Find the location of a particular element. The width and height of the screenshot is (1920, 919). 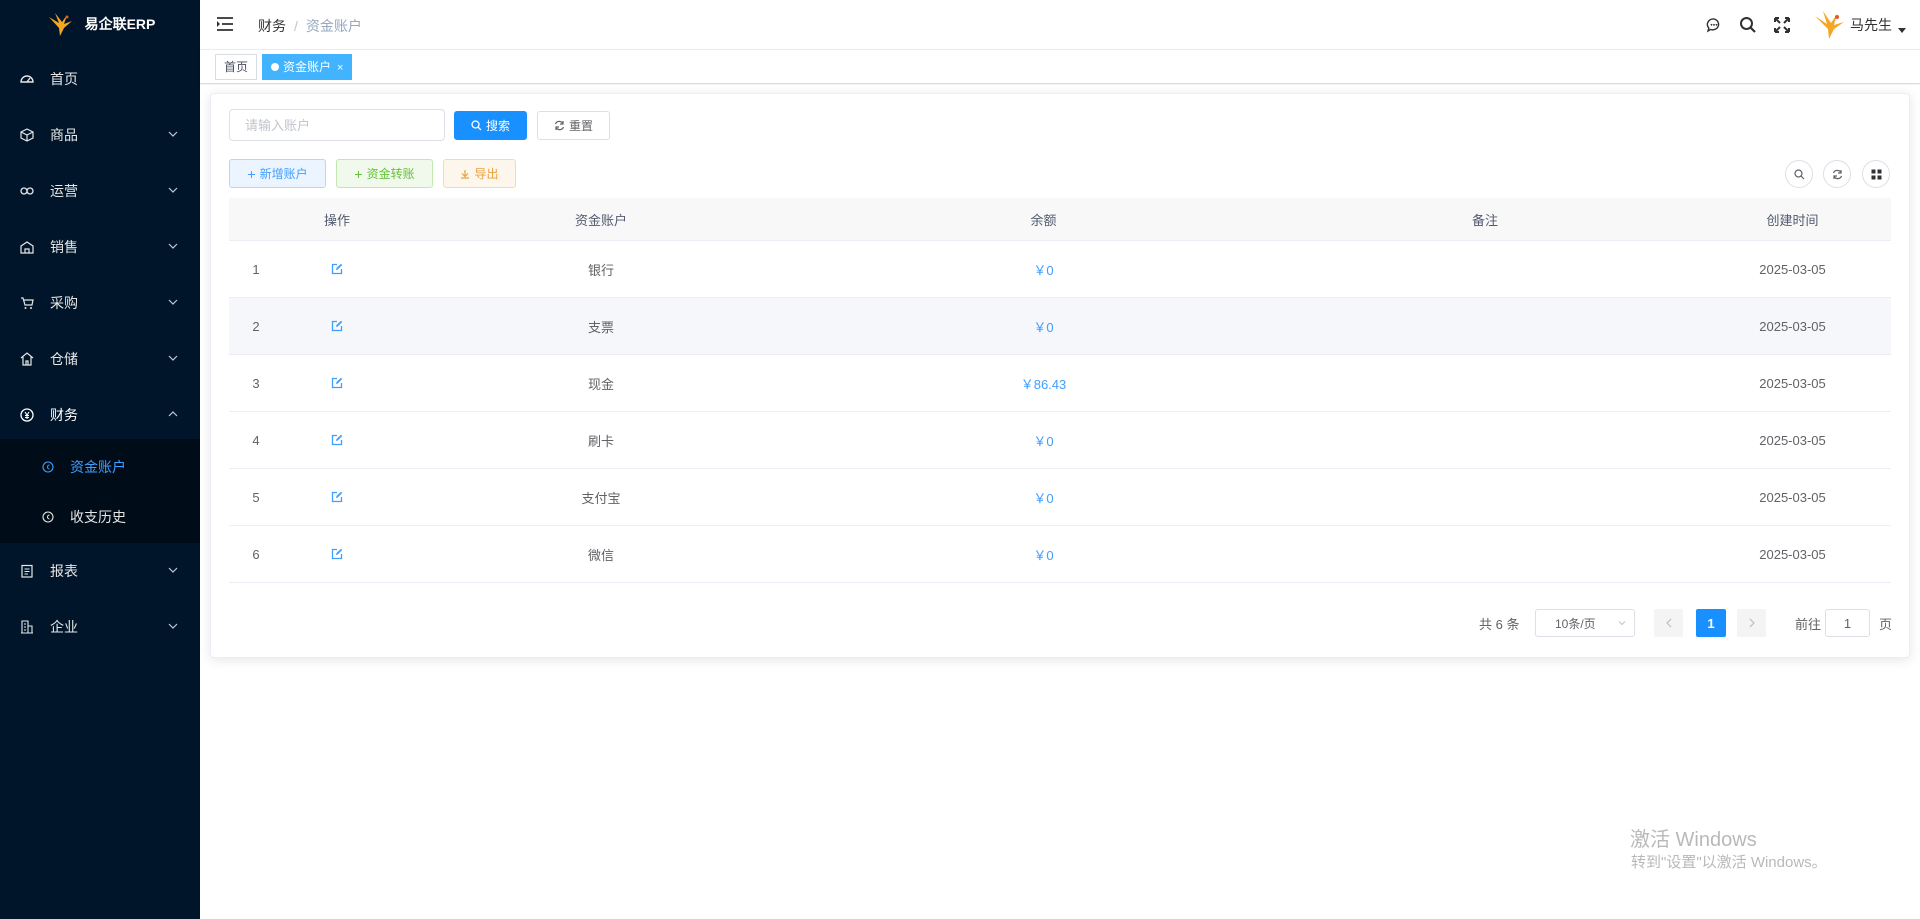

sidebar-item-purchase: 采购 is located at coordinates (100, 303).